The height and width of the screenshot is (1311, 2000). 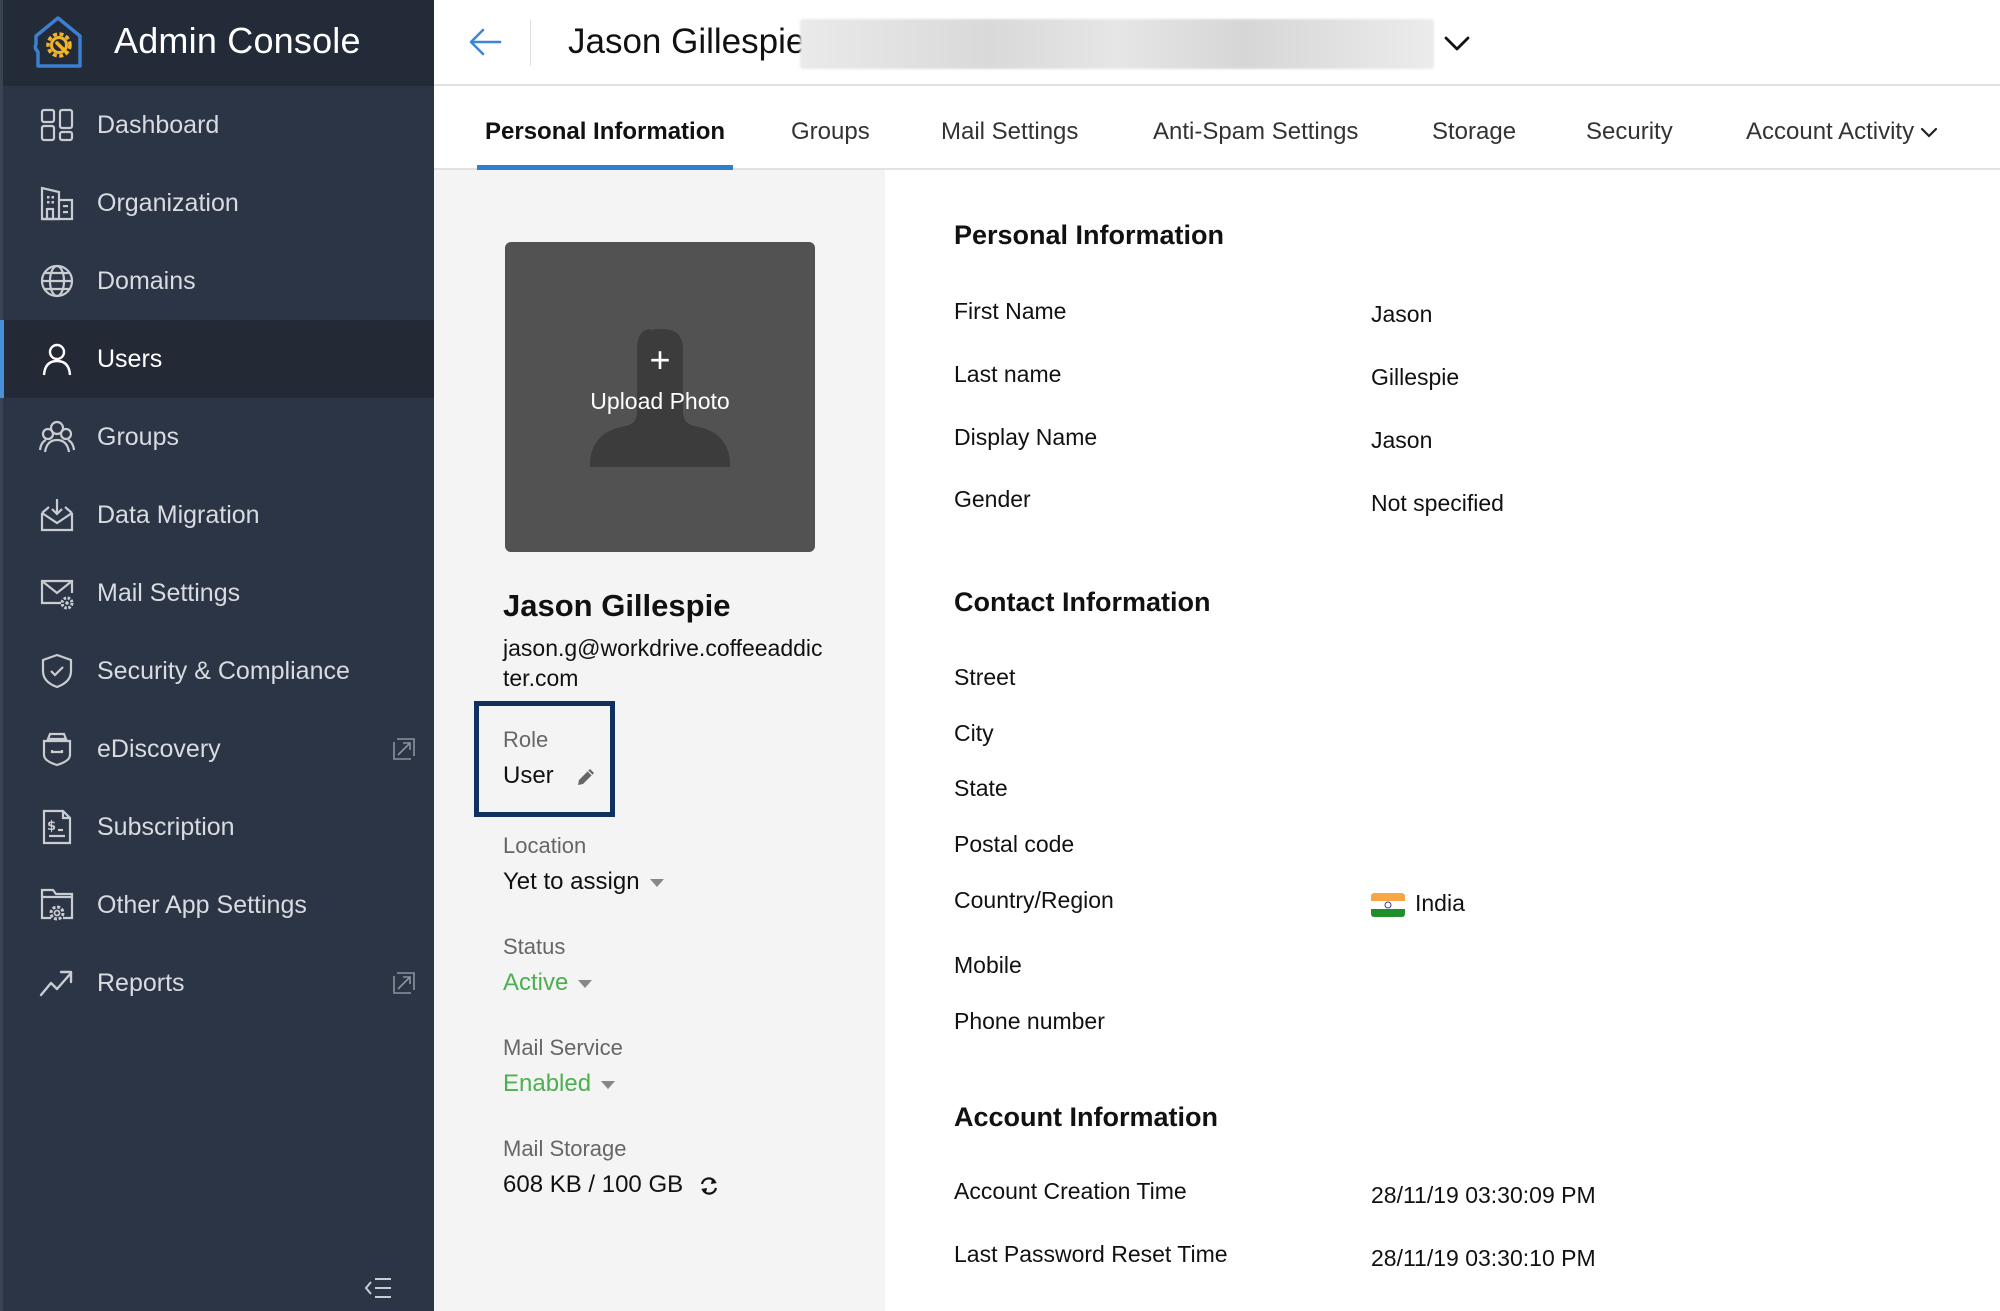 I want to click on app-title: Admin Console, so click(x=237, y=40).